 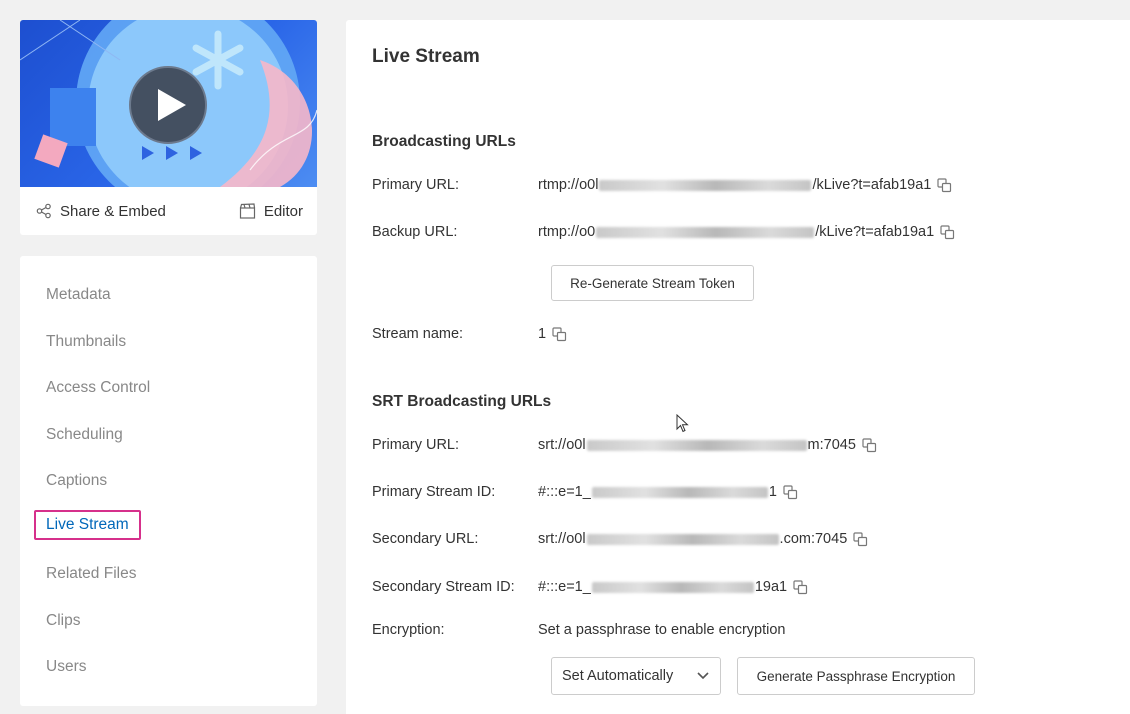 I want to click on nav-item-captions: Captions, so click(x=76, y=481).